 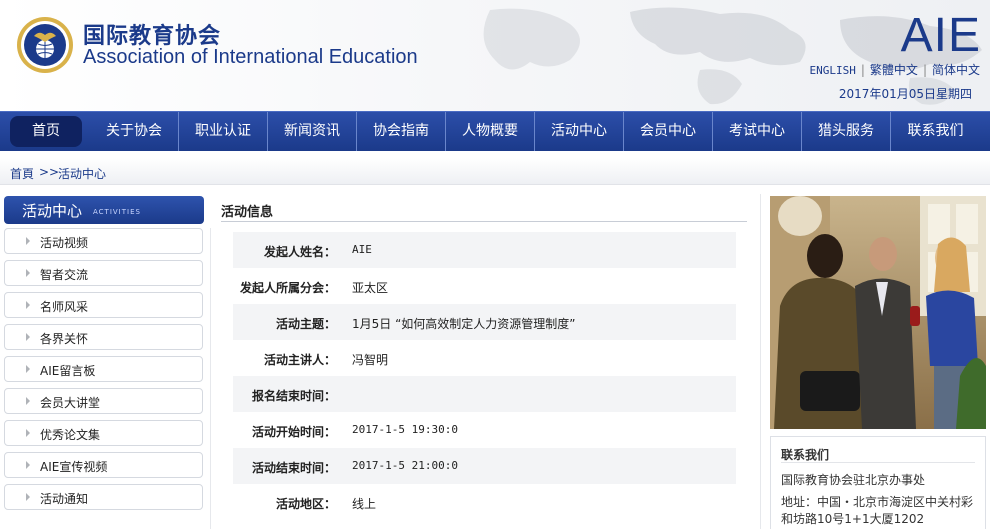 I want to click on sidebar-item-label: 名师风采, so click(x=64, y=307).